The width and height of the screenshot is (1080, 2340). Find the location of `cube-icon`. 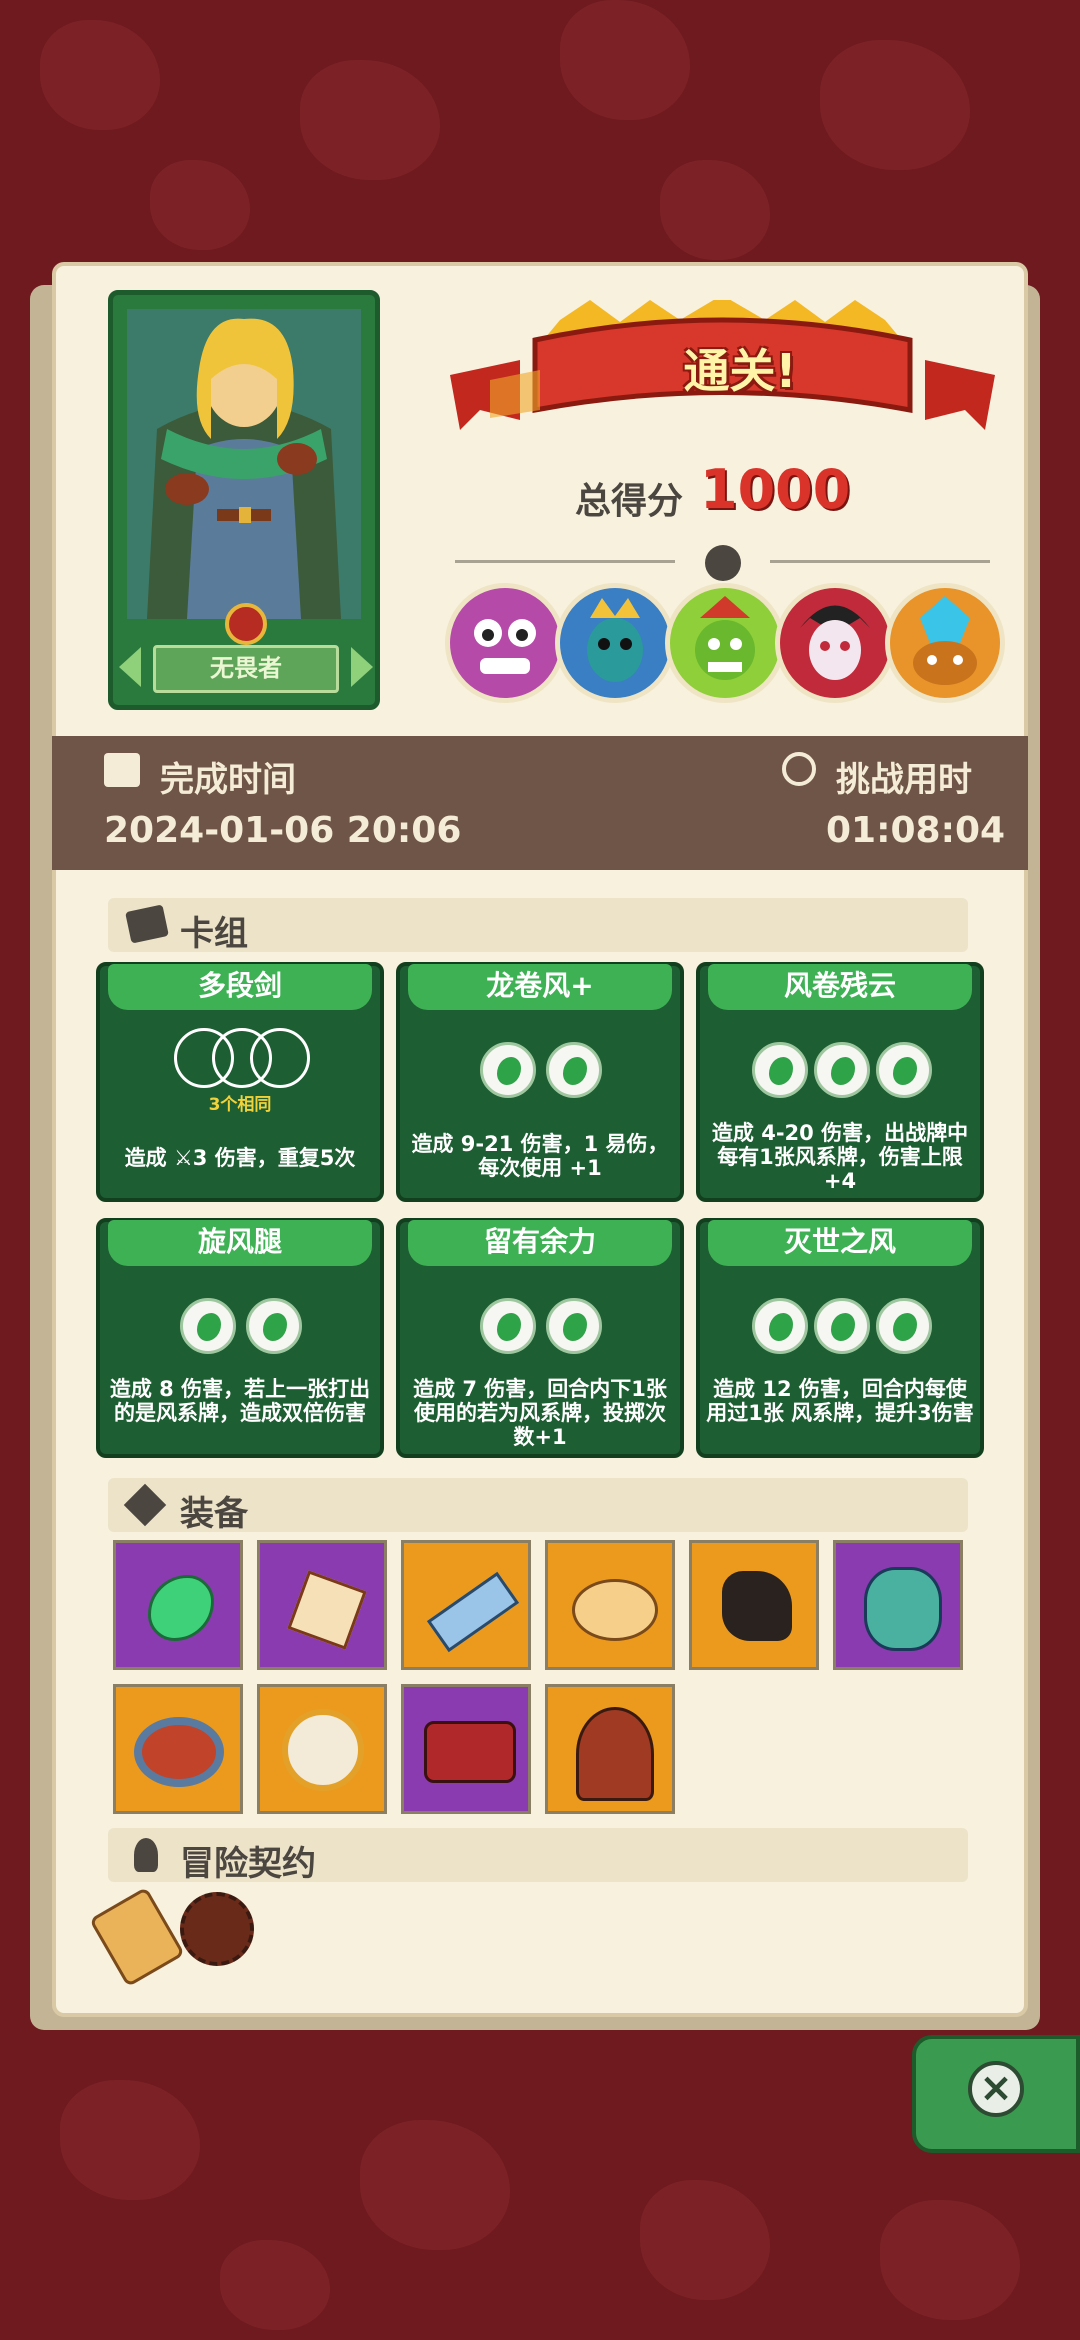

cube-icon is located at coordinates (145, 1505).